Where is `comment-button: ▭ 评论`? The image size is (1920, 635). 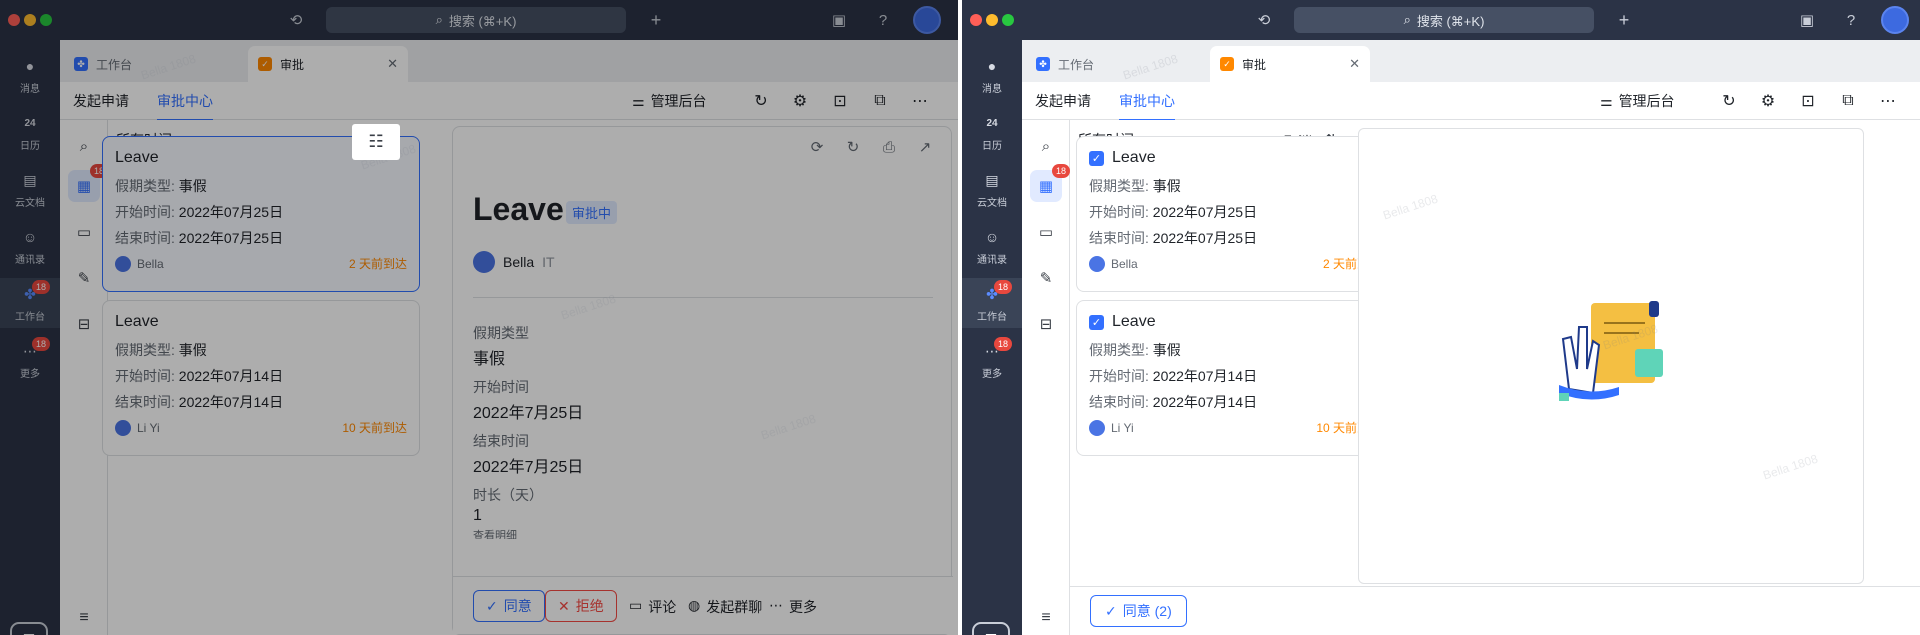 comment-button: ▭ 评论 is located at coordinates (652, 607).